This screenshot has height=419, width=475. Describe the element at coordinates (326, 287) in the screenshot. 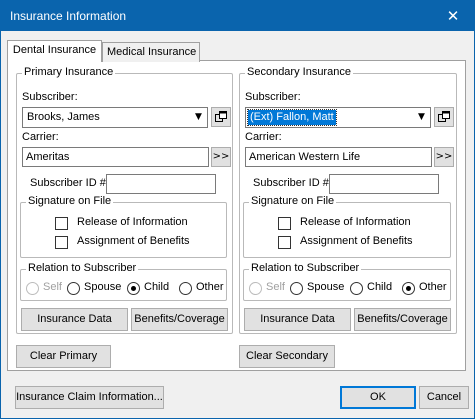

I see `secondary-relation-spouse-label: Spouse` at that location.